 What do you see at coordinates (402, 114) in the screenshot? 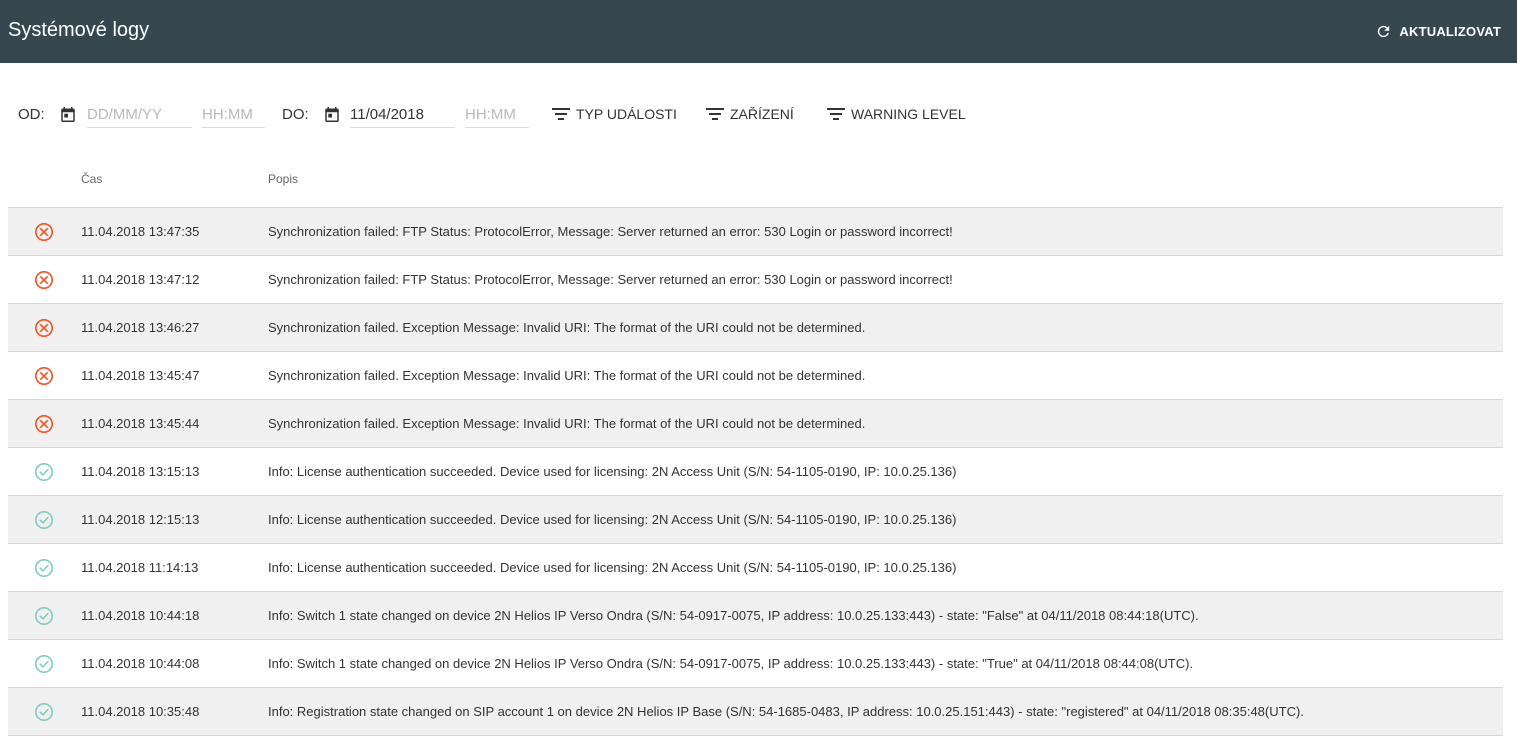
I see `to-date-input: 11/04/2018` at bounding box center [402, 114].